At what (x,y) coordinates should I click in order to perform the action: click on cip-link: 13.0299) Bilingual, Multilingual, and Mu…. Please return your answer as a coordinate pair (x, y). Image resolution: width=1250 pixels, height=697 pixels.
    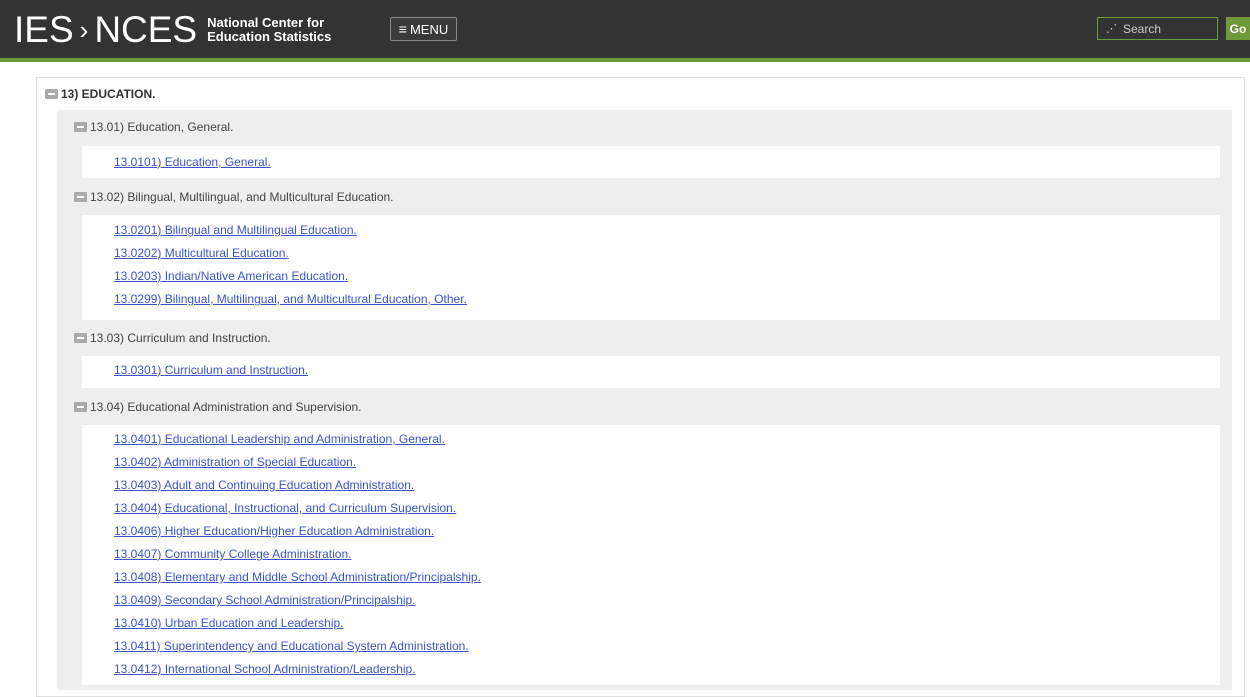
    Looking at the image, I should click on (290, 299).